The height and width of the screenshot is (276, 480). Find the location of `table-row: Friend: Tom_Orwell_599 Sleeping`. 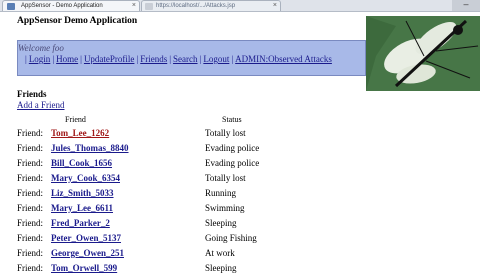

table-row: Friend: Tom_Orwell_599 Sleeping is located at coordinates (167, 268).